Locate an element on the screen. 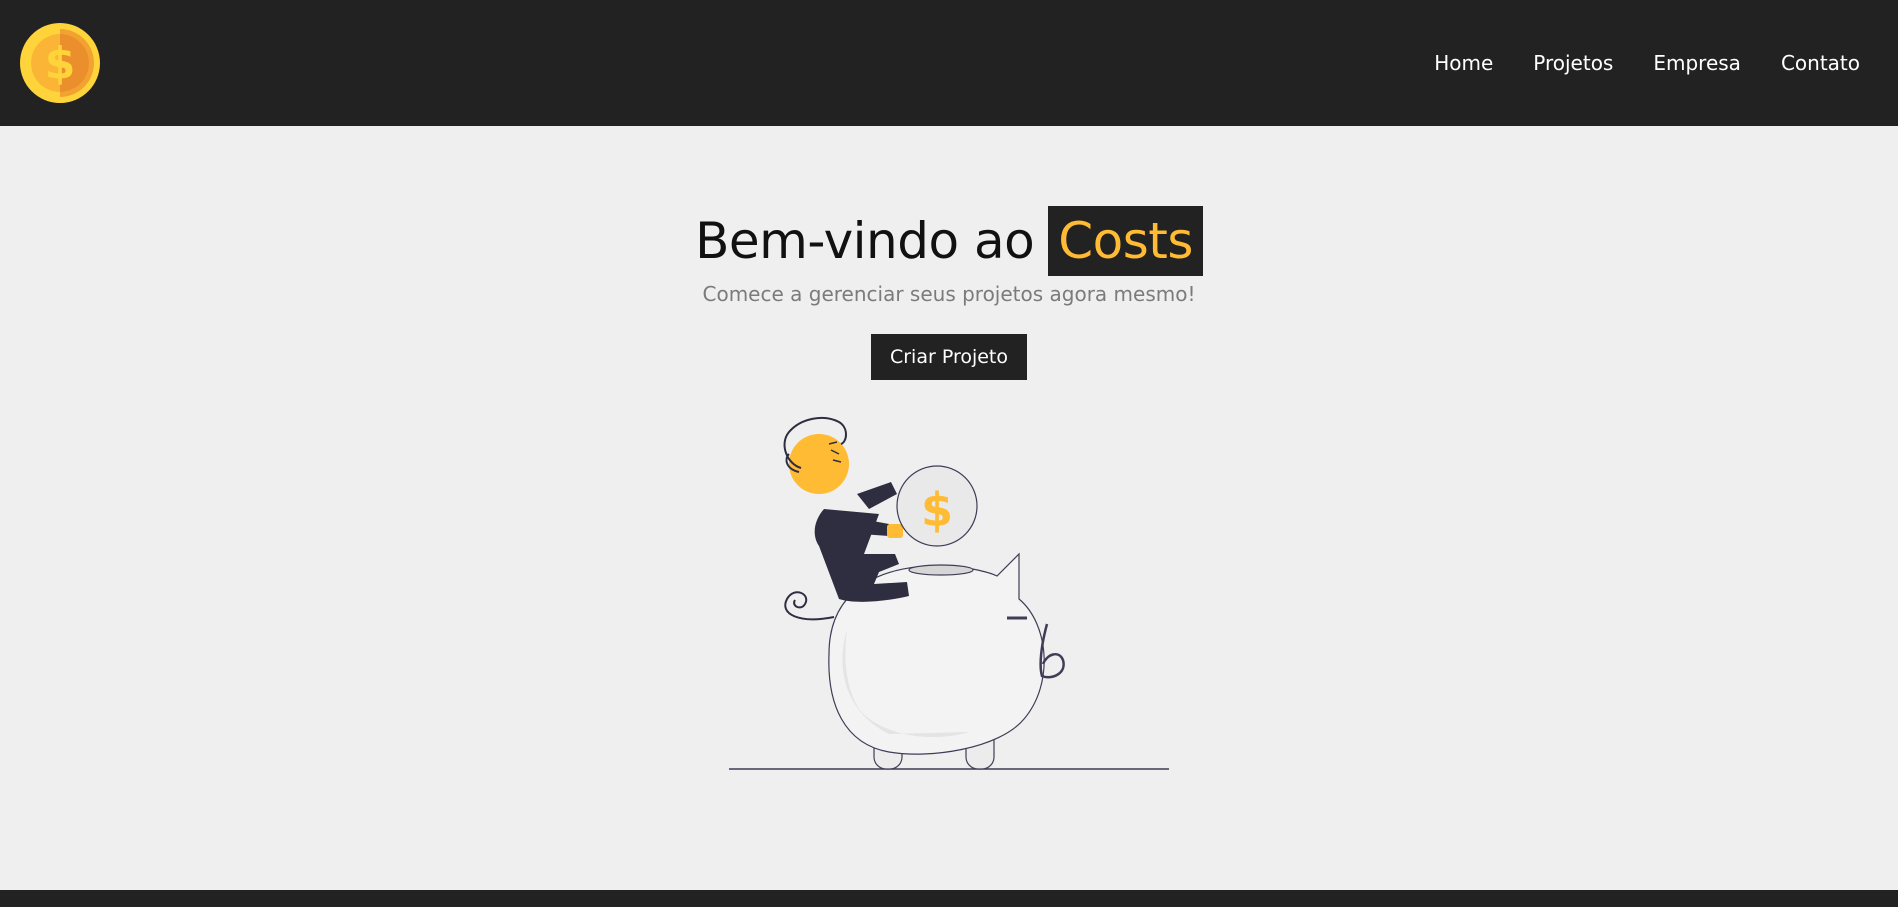 This screenshot has width=1898, height=907. footer is located at coordinates (949, 898).